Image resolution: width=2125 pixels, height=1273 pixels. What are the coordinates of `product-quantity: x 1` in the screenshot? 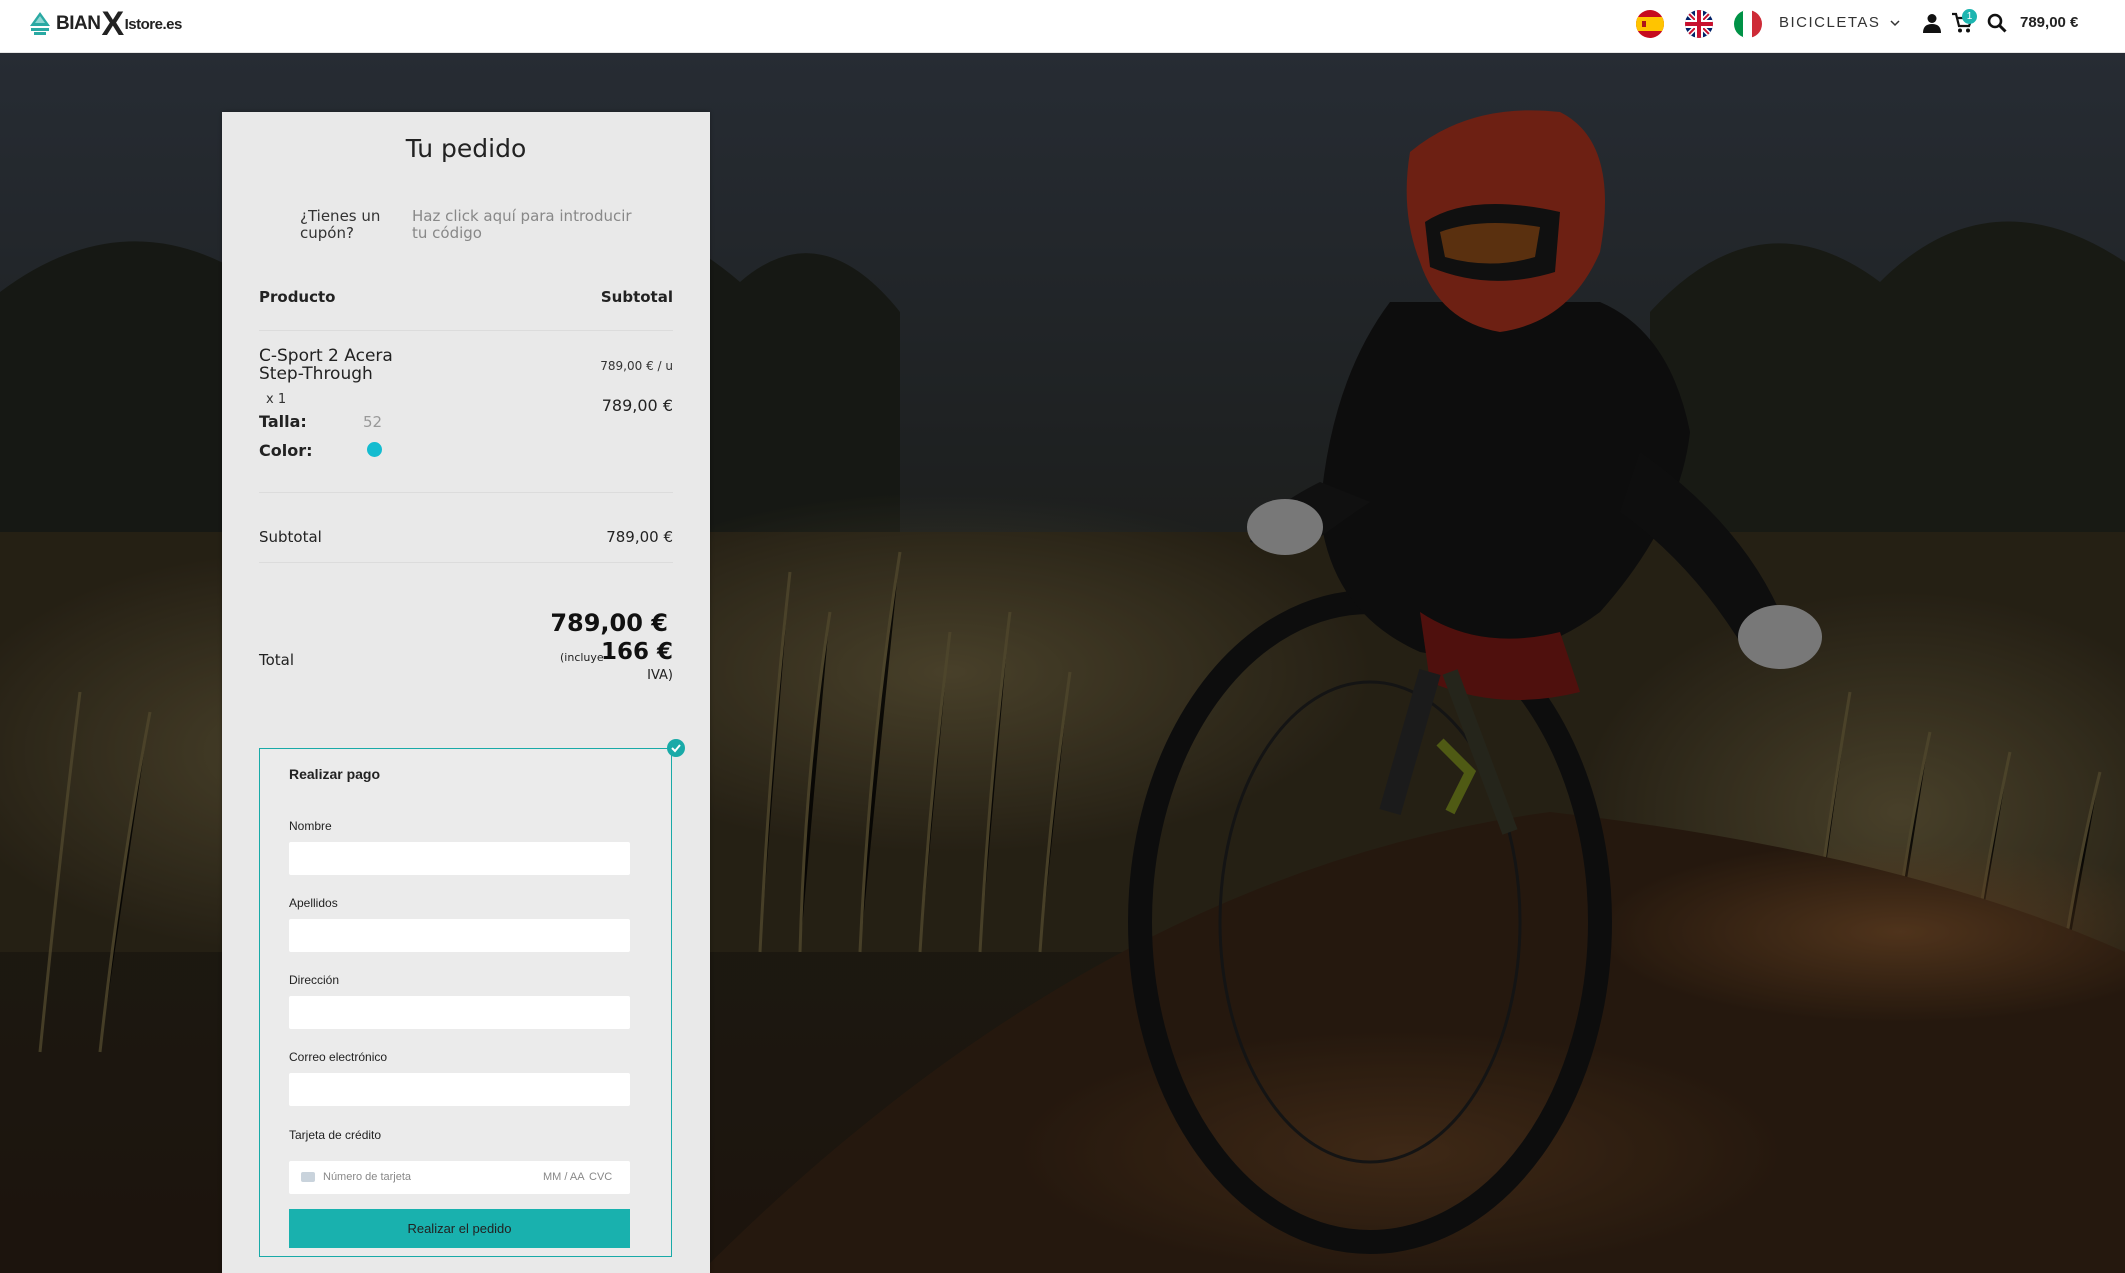 It's located at (276, 399).